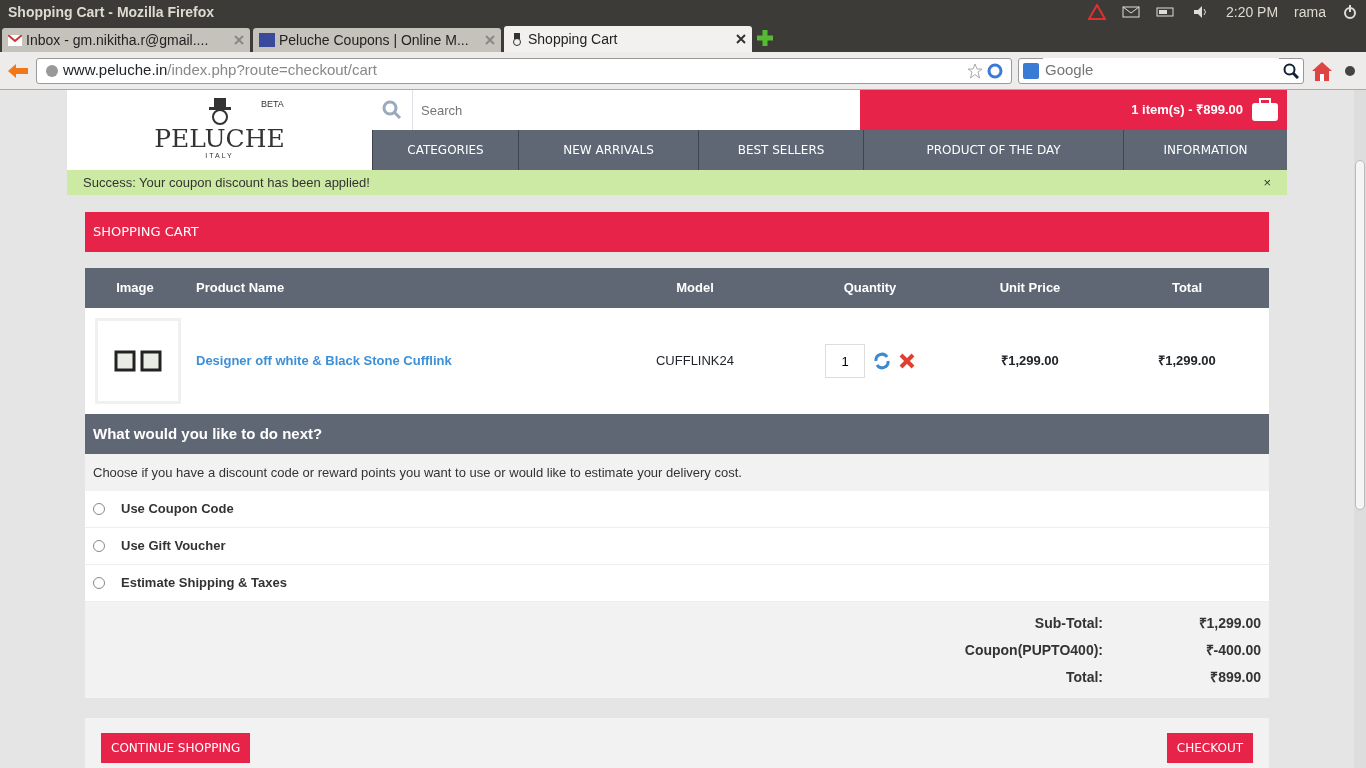  Describe the element at coordinates (1030, 361) in the screenshot. I see `unit-price: ₹1,299.00` at that location.